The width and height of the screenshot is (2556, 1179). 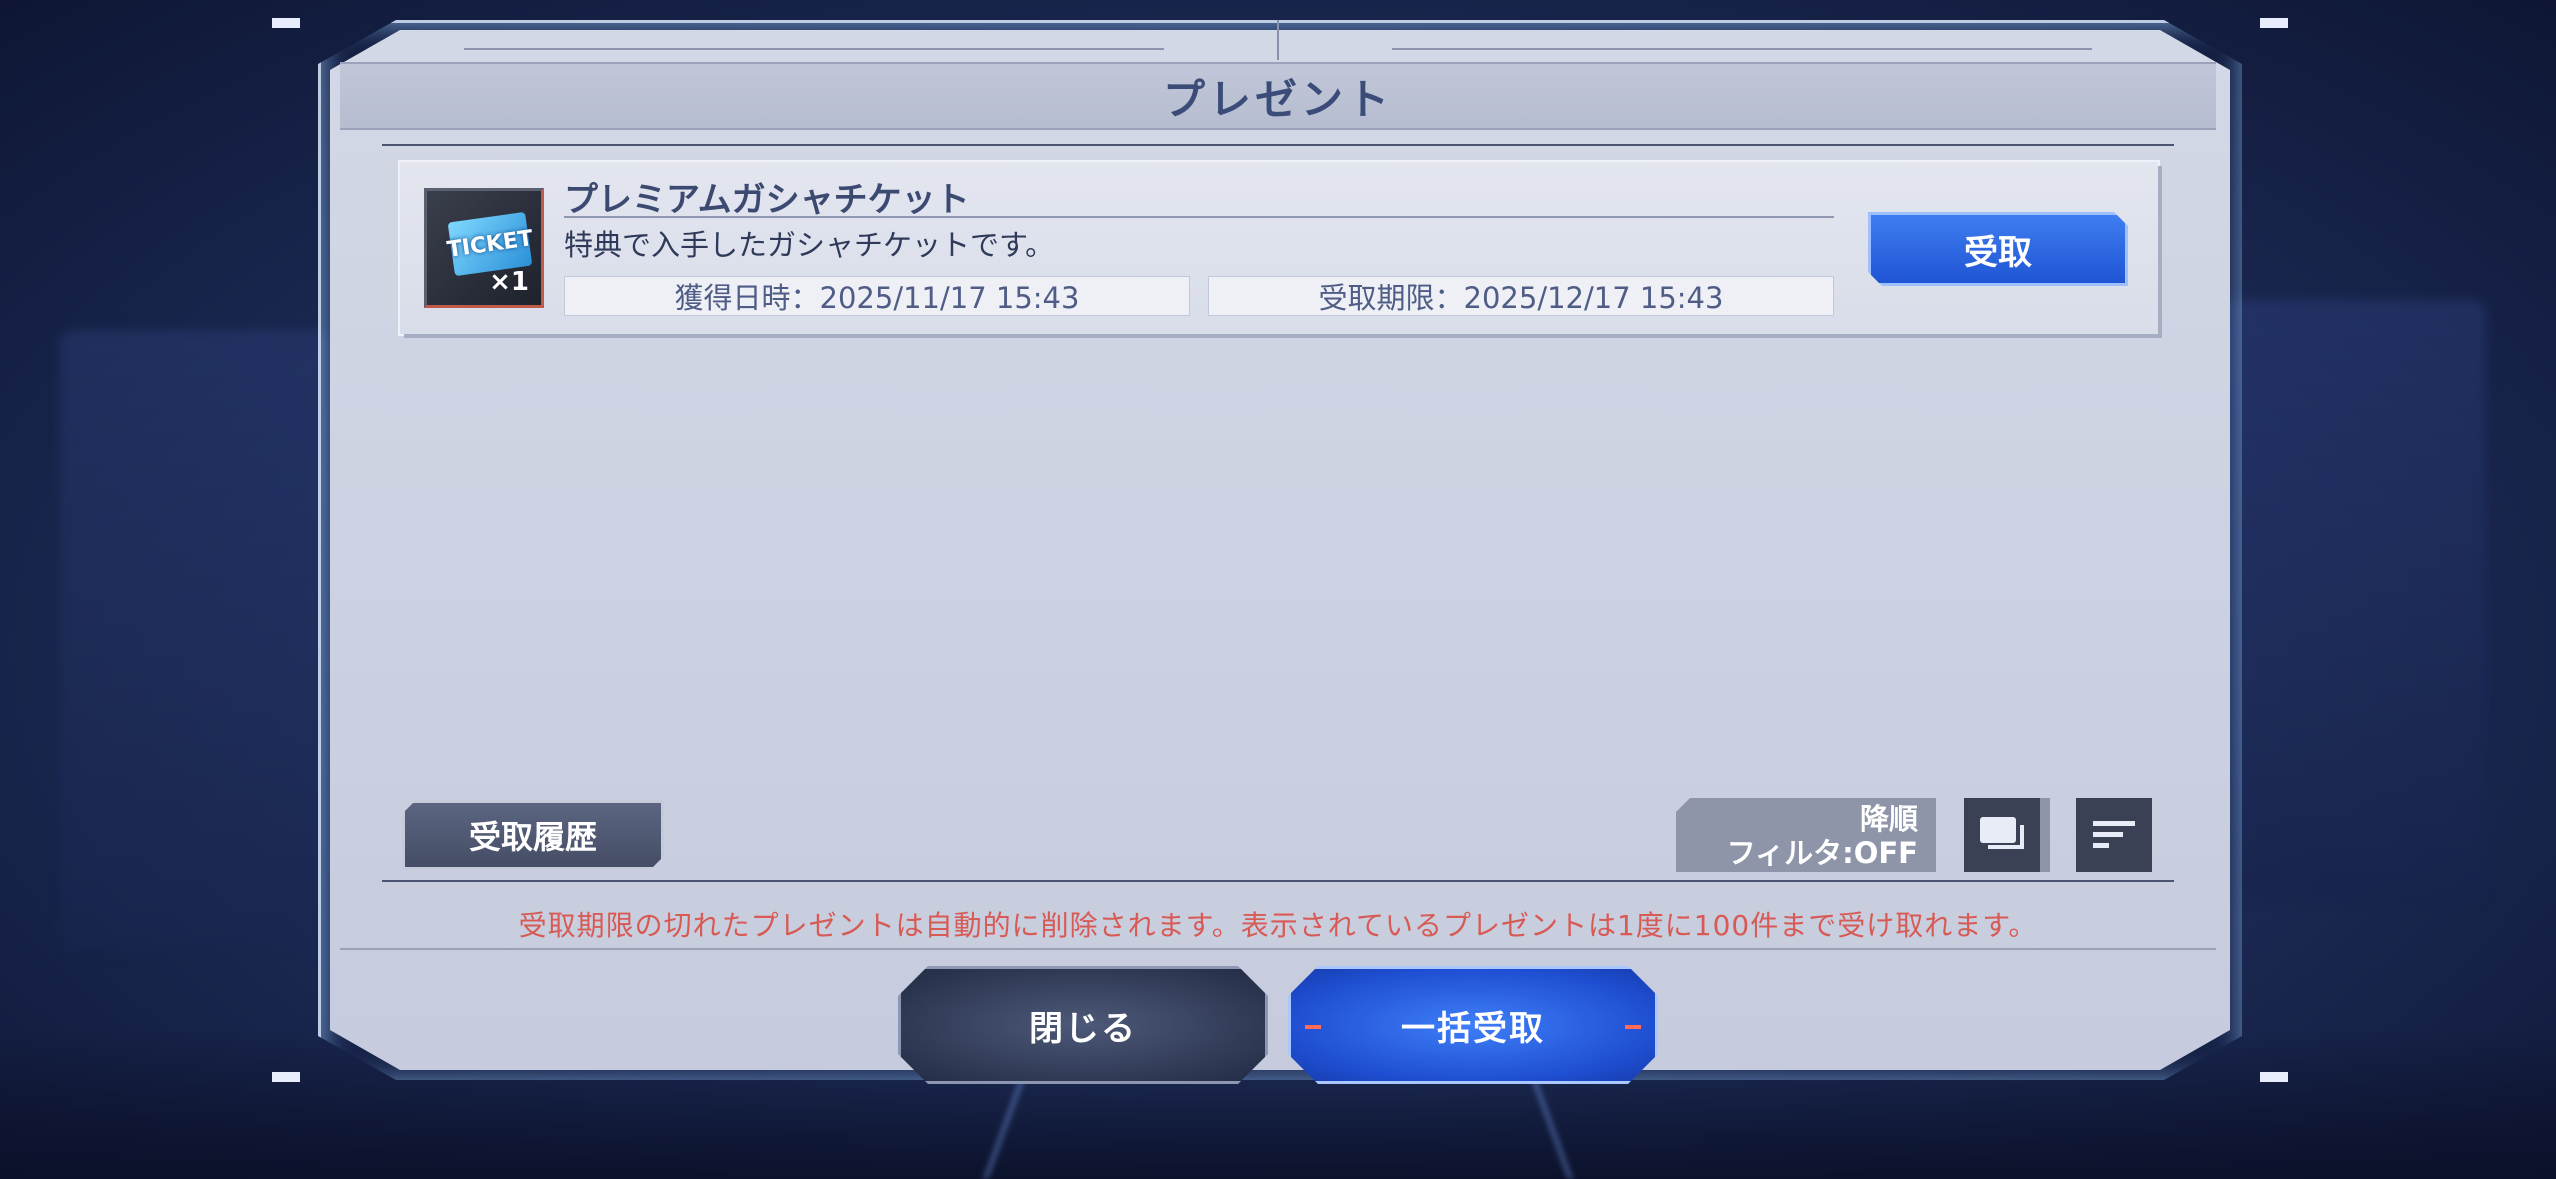 I want to click on filter-status-label: フィルタ:OFF, so click(x=1822, y=853).